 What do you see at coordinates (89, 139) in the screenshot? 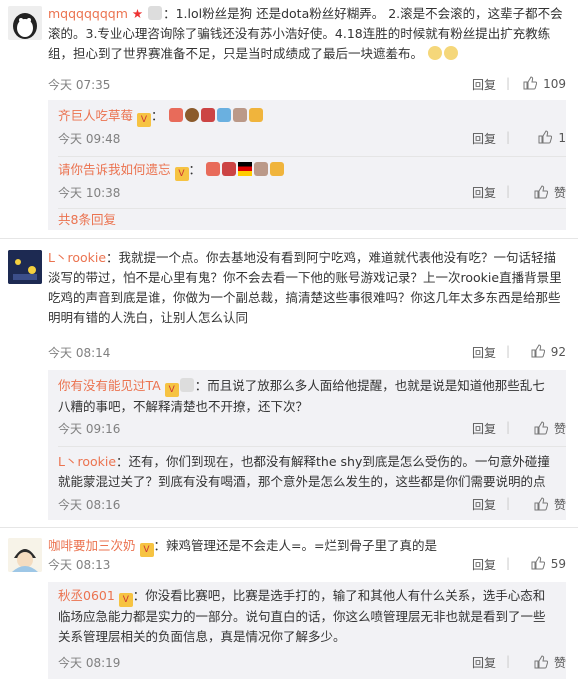
I see `reply-time: 今天 09:48` at bounding box center [89, 139].